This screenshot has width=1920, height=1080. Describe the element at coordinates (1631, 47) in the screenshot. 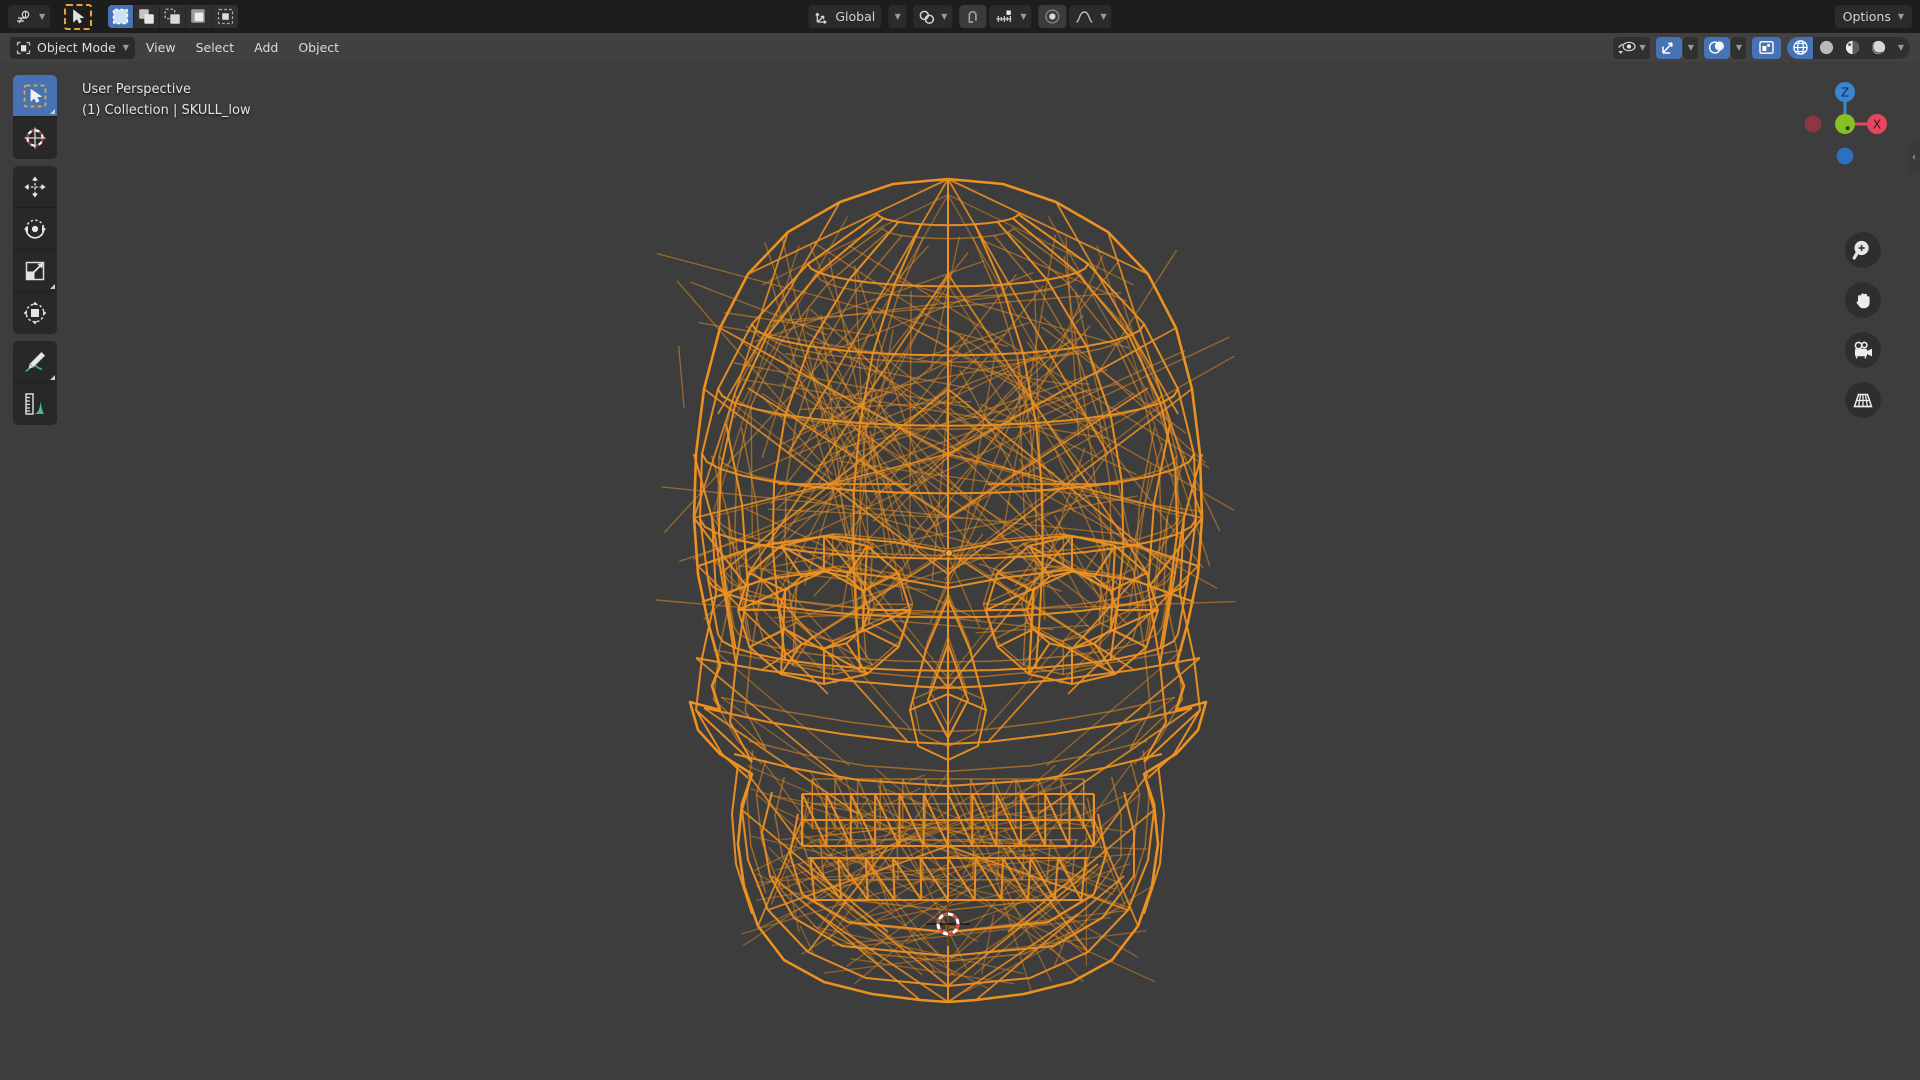

I see `object-types-visibility-button: ▼` at that location.